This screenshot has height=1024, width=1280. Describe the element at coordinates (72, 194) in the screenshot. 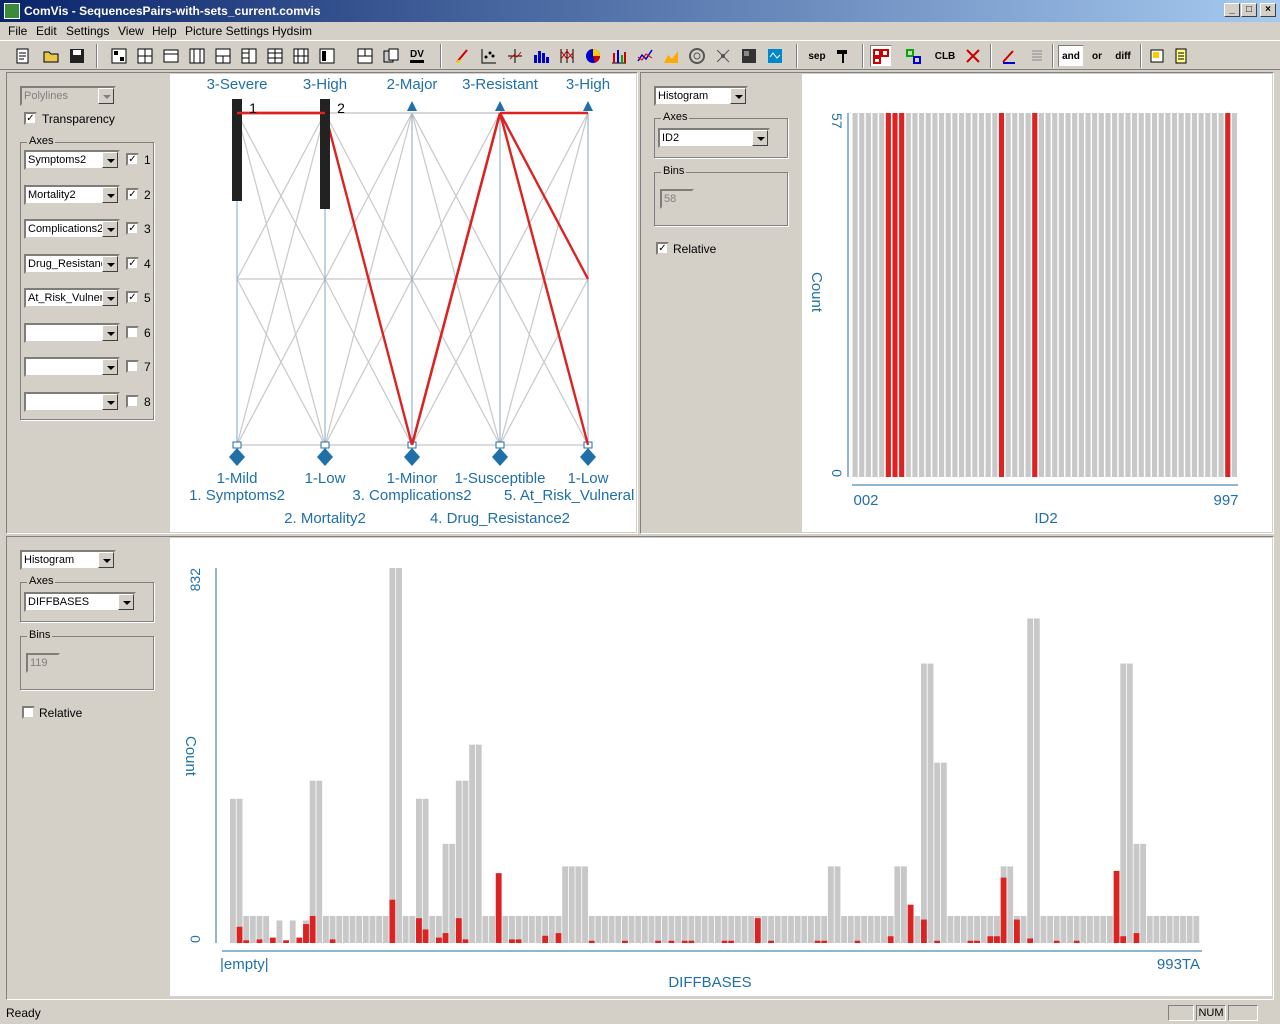

I see `pc-axis-select-2: Mortality2` at that location.